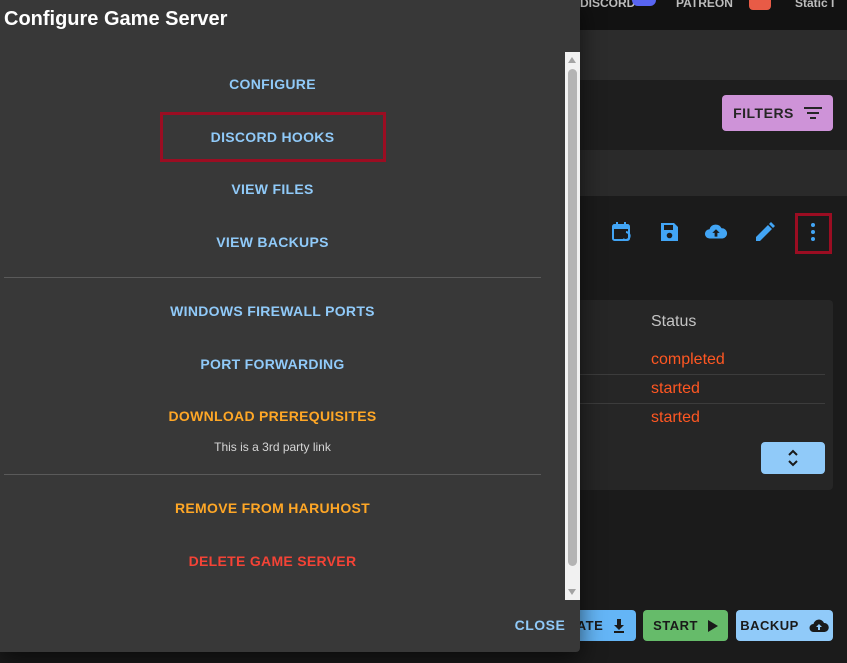 The width and height of the screenshot is (847, 663). Describe the element at coordinates (272, 508) in the screenshot. I see `remove-from-haruhost-button: REMOVE FROM HARUHOST` at that location.